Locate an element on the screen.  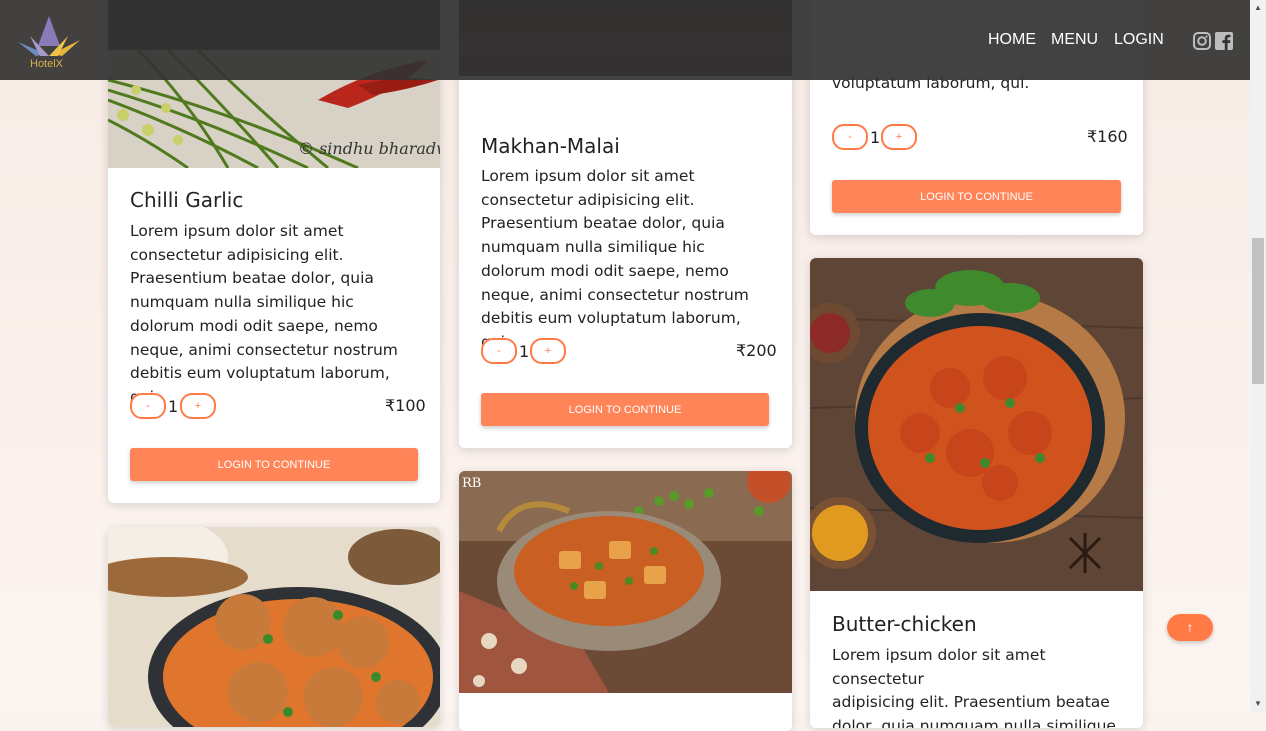
item-price: ₹200 is located at coordinates (756, 350).